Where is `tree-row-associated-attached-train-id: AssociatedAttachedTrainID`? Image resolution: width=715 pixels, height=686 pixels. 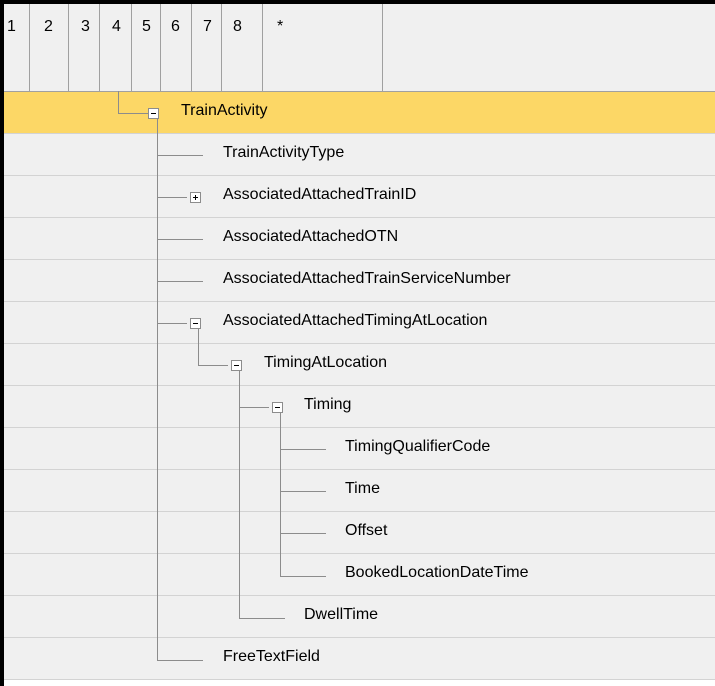 tree-row-associated-attached-train-id: AssociatedAttachedTrainID is located at coordinates (359, 197).